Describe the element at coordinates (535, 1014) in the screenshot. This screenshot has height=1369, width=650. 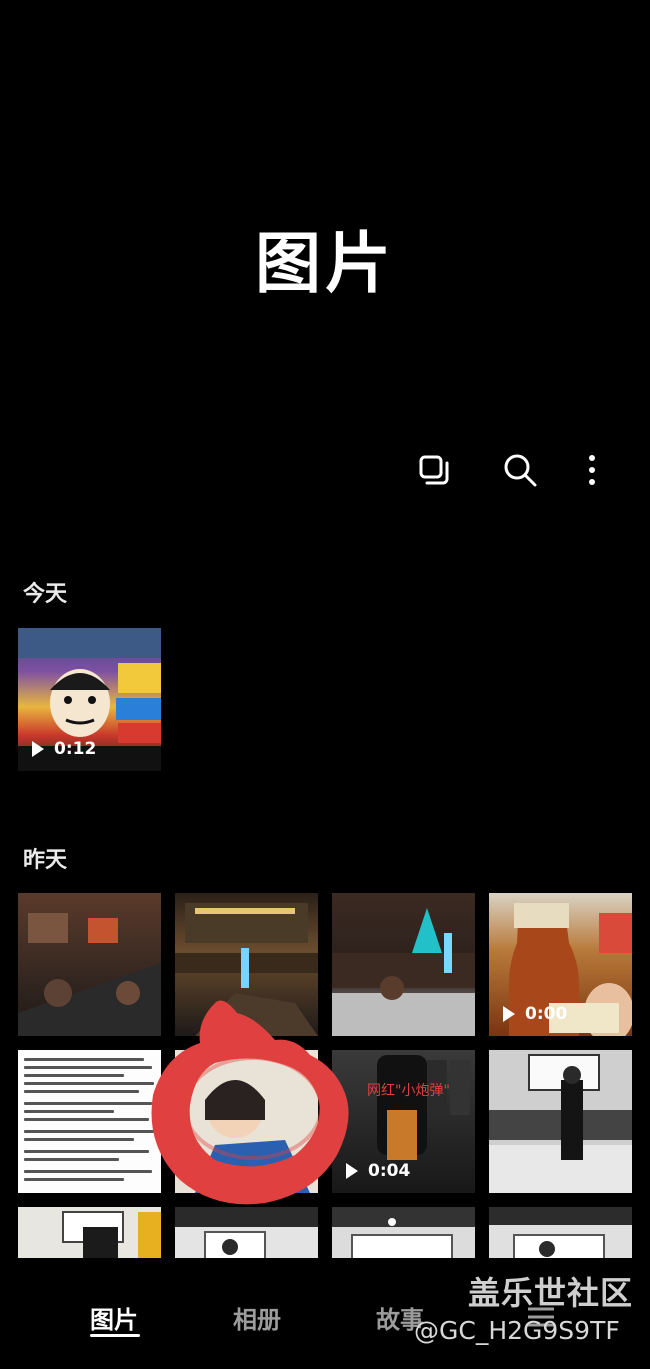
I see `video-duration: 0:00` at that location.